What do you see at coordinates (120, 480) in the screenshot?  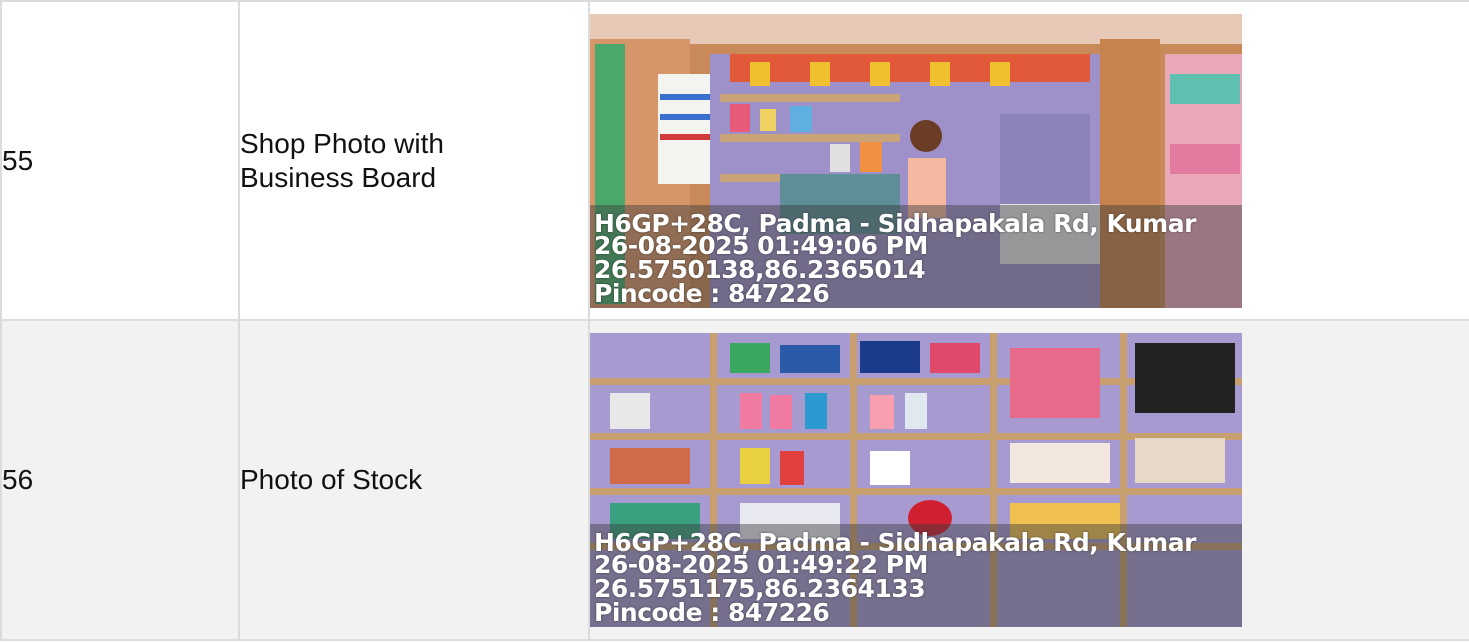 I see `serial-number-cell: 56` at bounding box center [120, 480].